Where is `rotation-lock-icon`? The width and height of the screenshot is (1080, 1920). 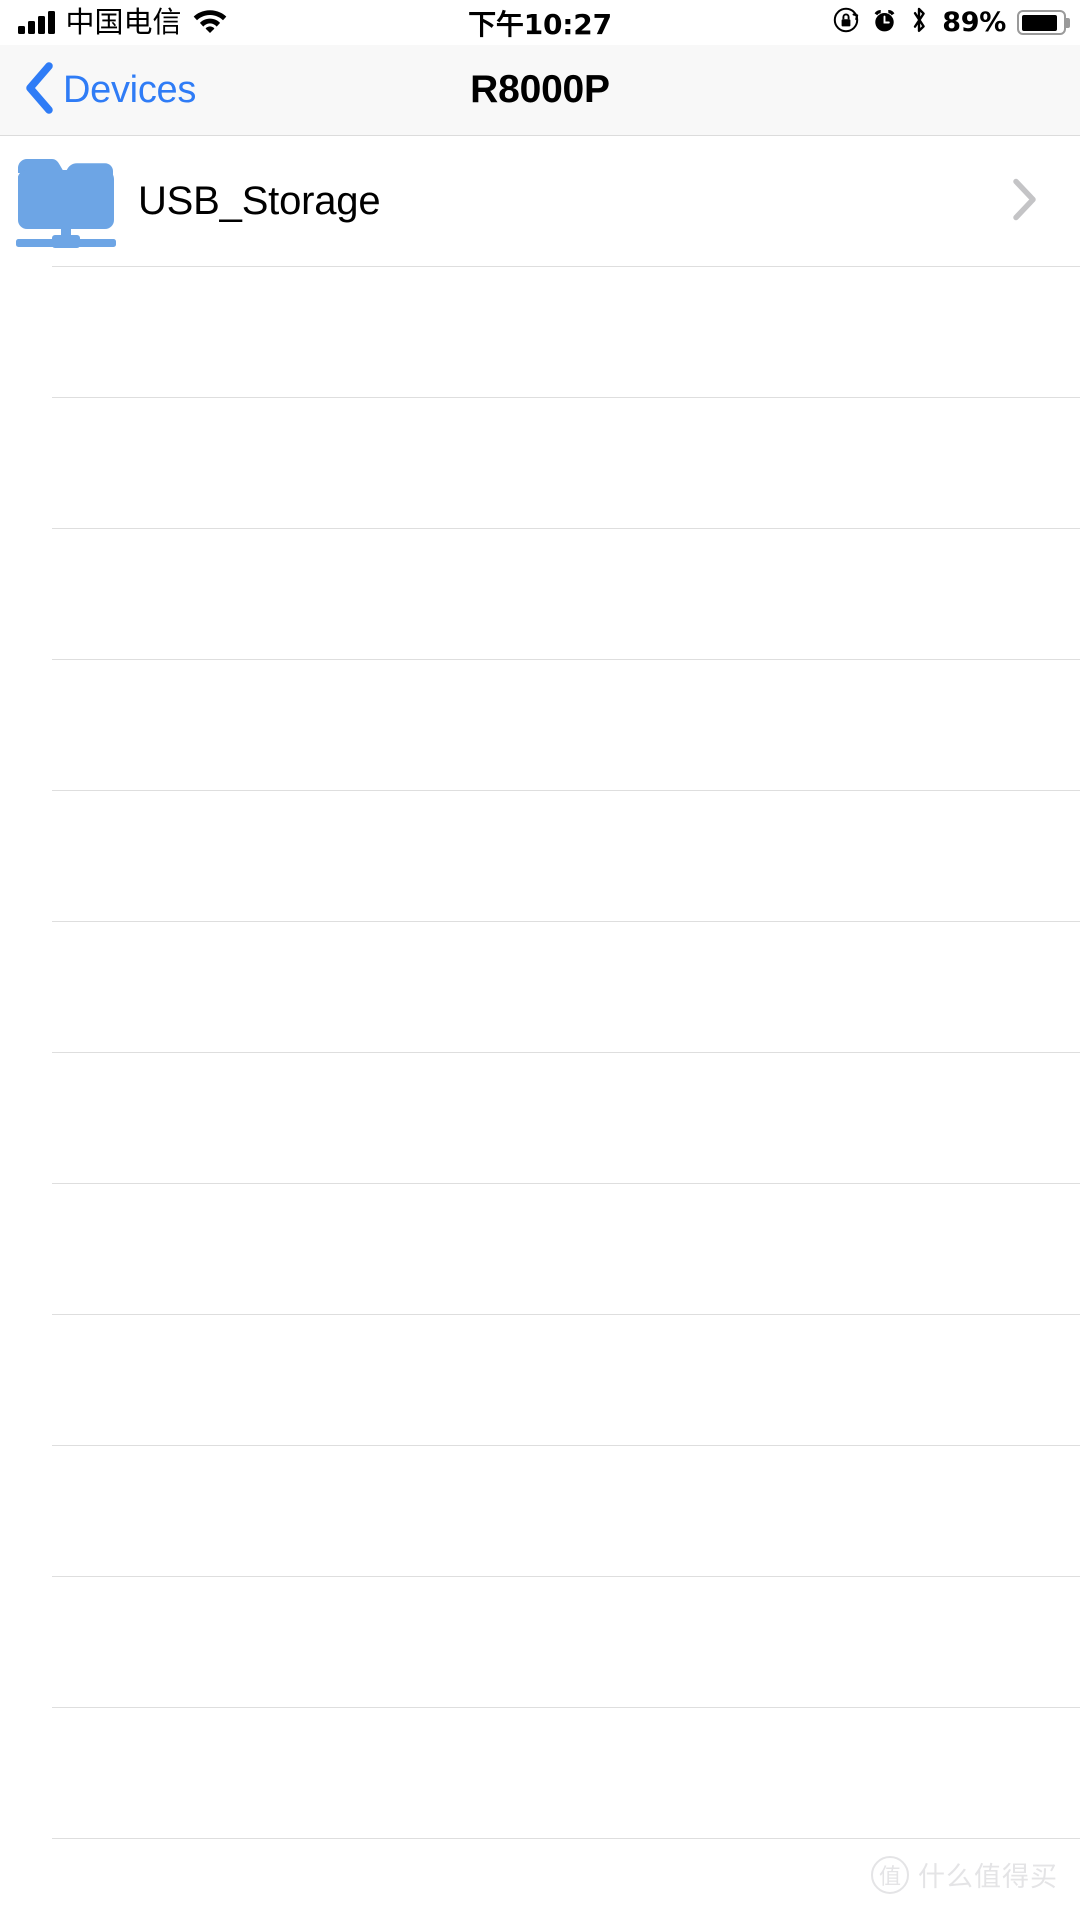 rotation-lock-icon is located at coordinates (846, 22).